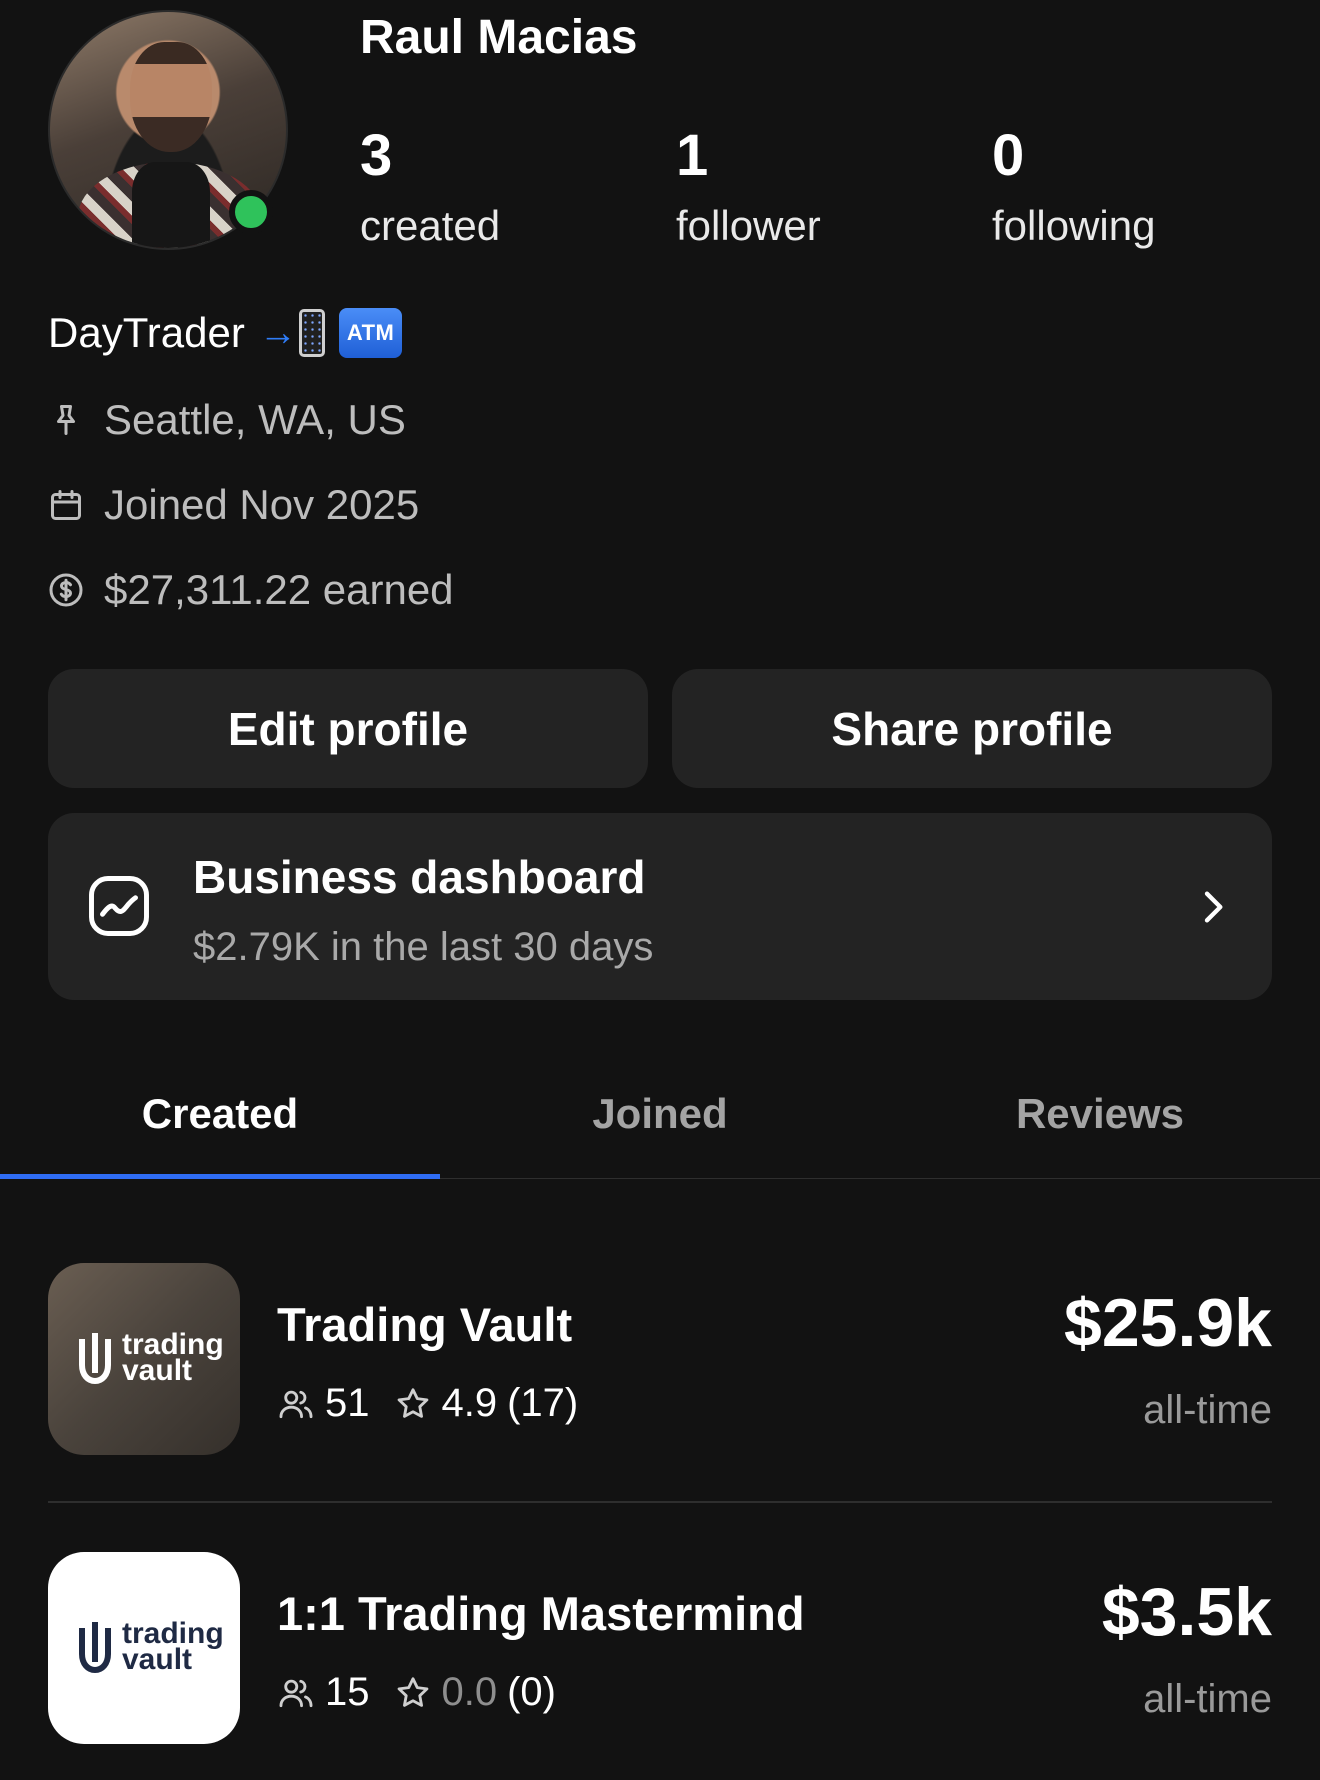 The width and height of the screenshot is (1320, 1780). Describe the element at coordinates (692, 155) in the screenshot. I see `stat-follower-value: 1` at that location.